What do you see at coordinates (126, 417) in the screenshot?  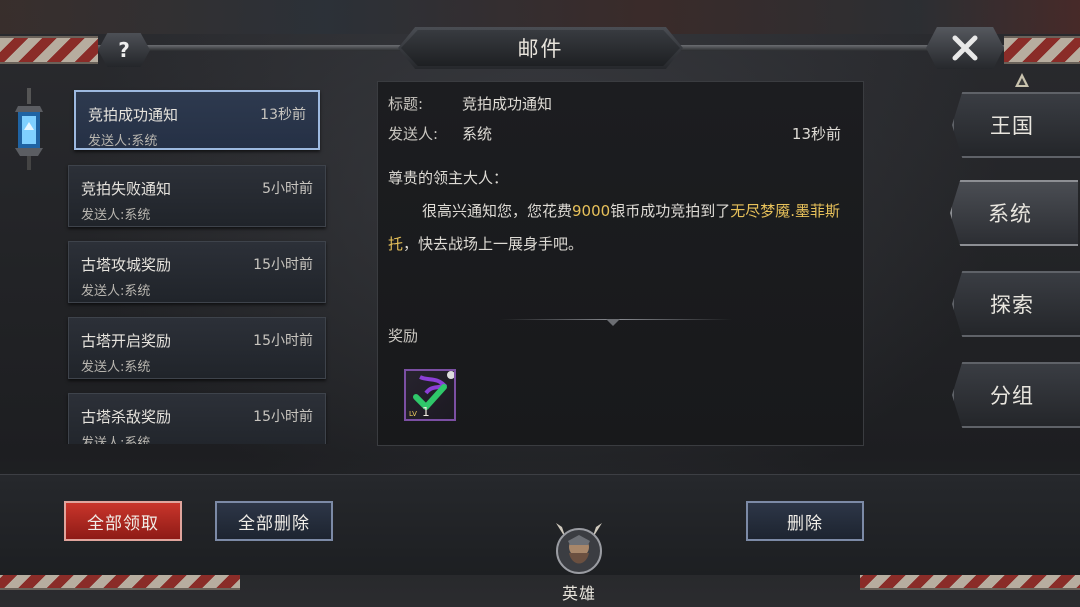 I see `mail-subject: 古塔杀敌奖励` at bounding box center [126, 417].